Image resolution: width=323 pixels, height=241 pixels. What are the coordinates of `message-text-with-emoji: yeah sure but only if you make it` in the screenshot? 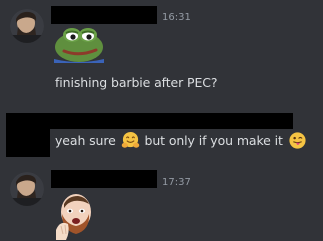 It's located at (181, 140).